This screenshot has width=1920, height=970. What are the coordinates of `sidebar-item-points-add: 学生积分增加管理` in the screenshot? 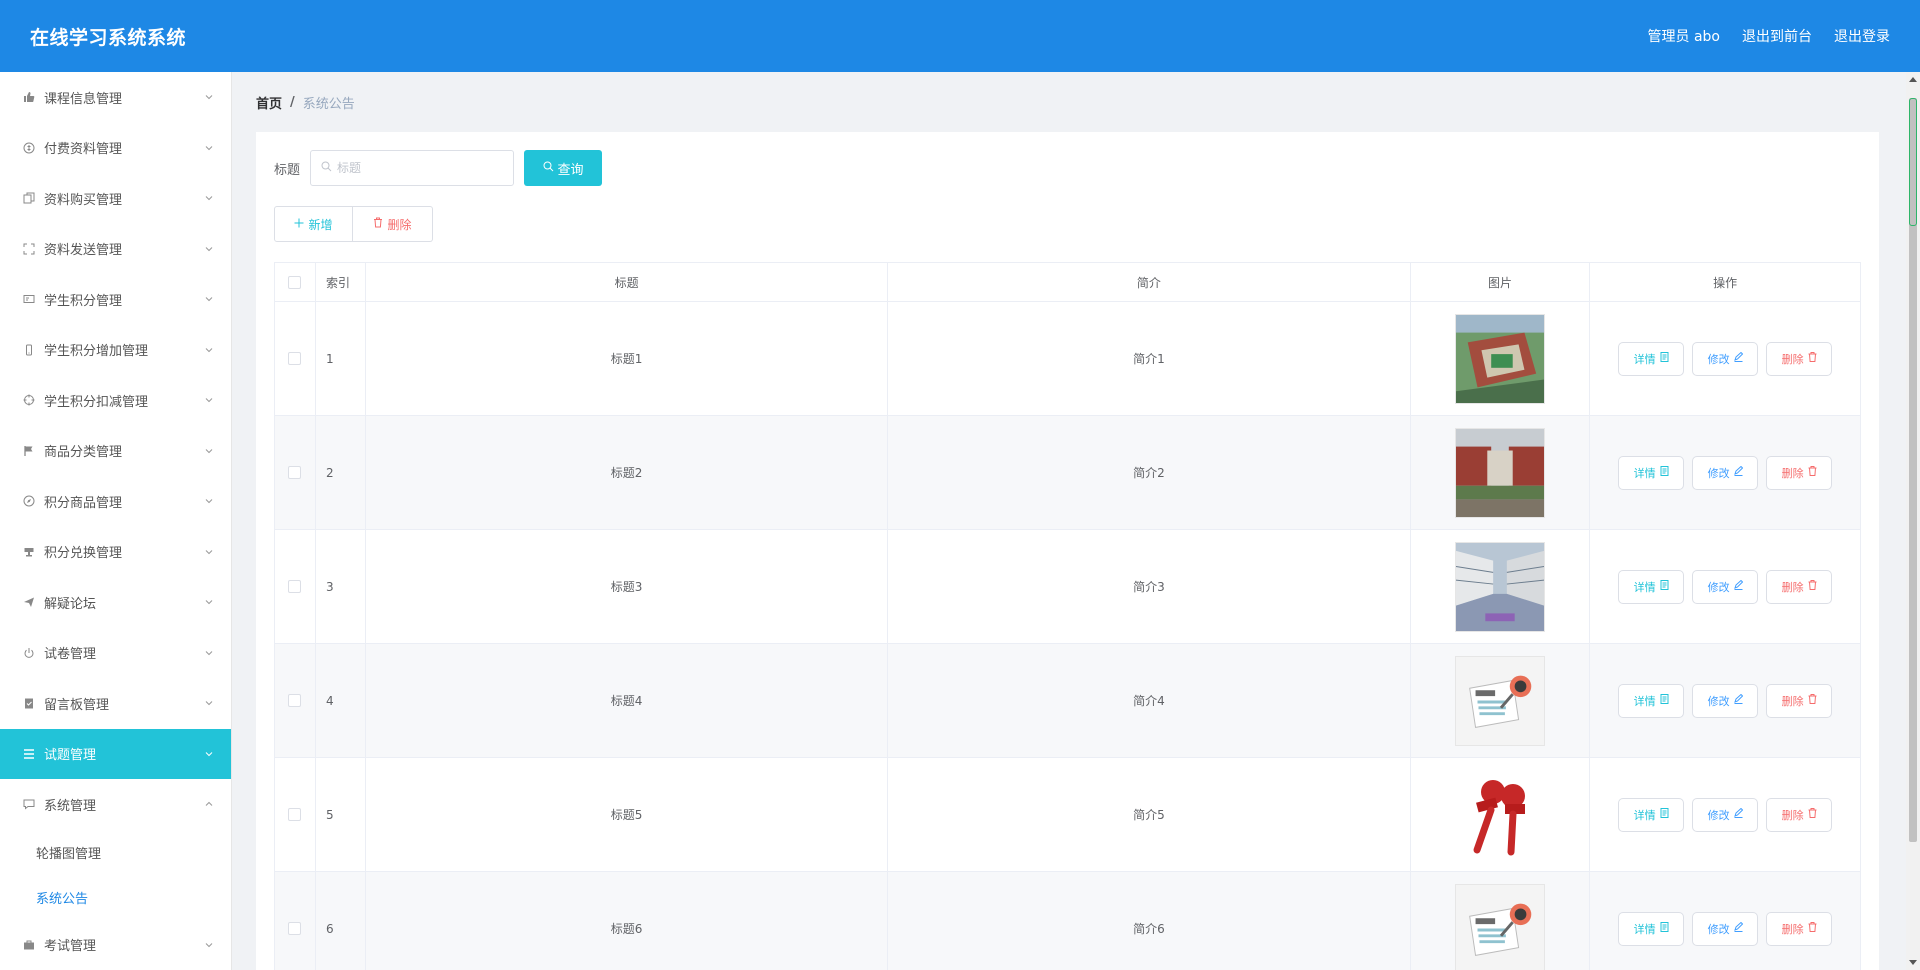 It's located at (115, 350).